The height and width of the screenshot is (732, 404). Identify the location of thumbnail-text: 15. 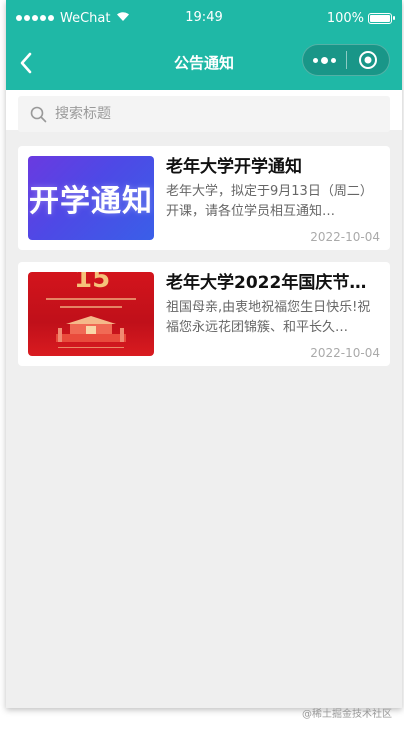
(92, 283).